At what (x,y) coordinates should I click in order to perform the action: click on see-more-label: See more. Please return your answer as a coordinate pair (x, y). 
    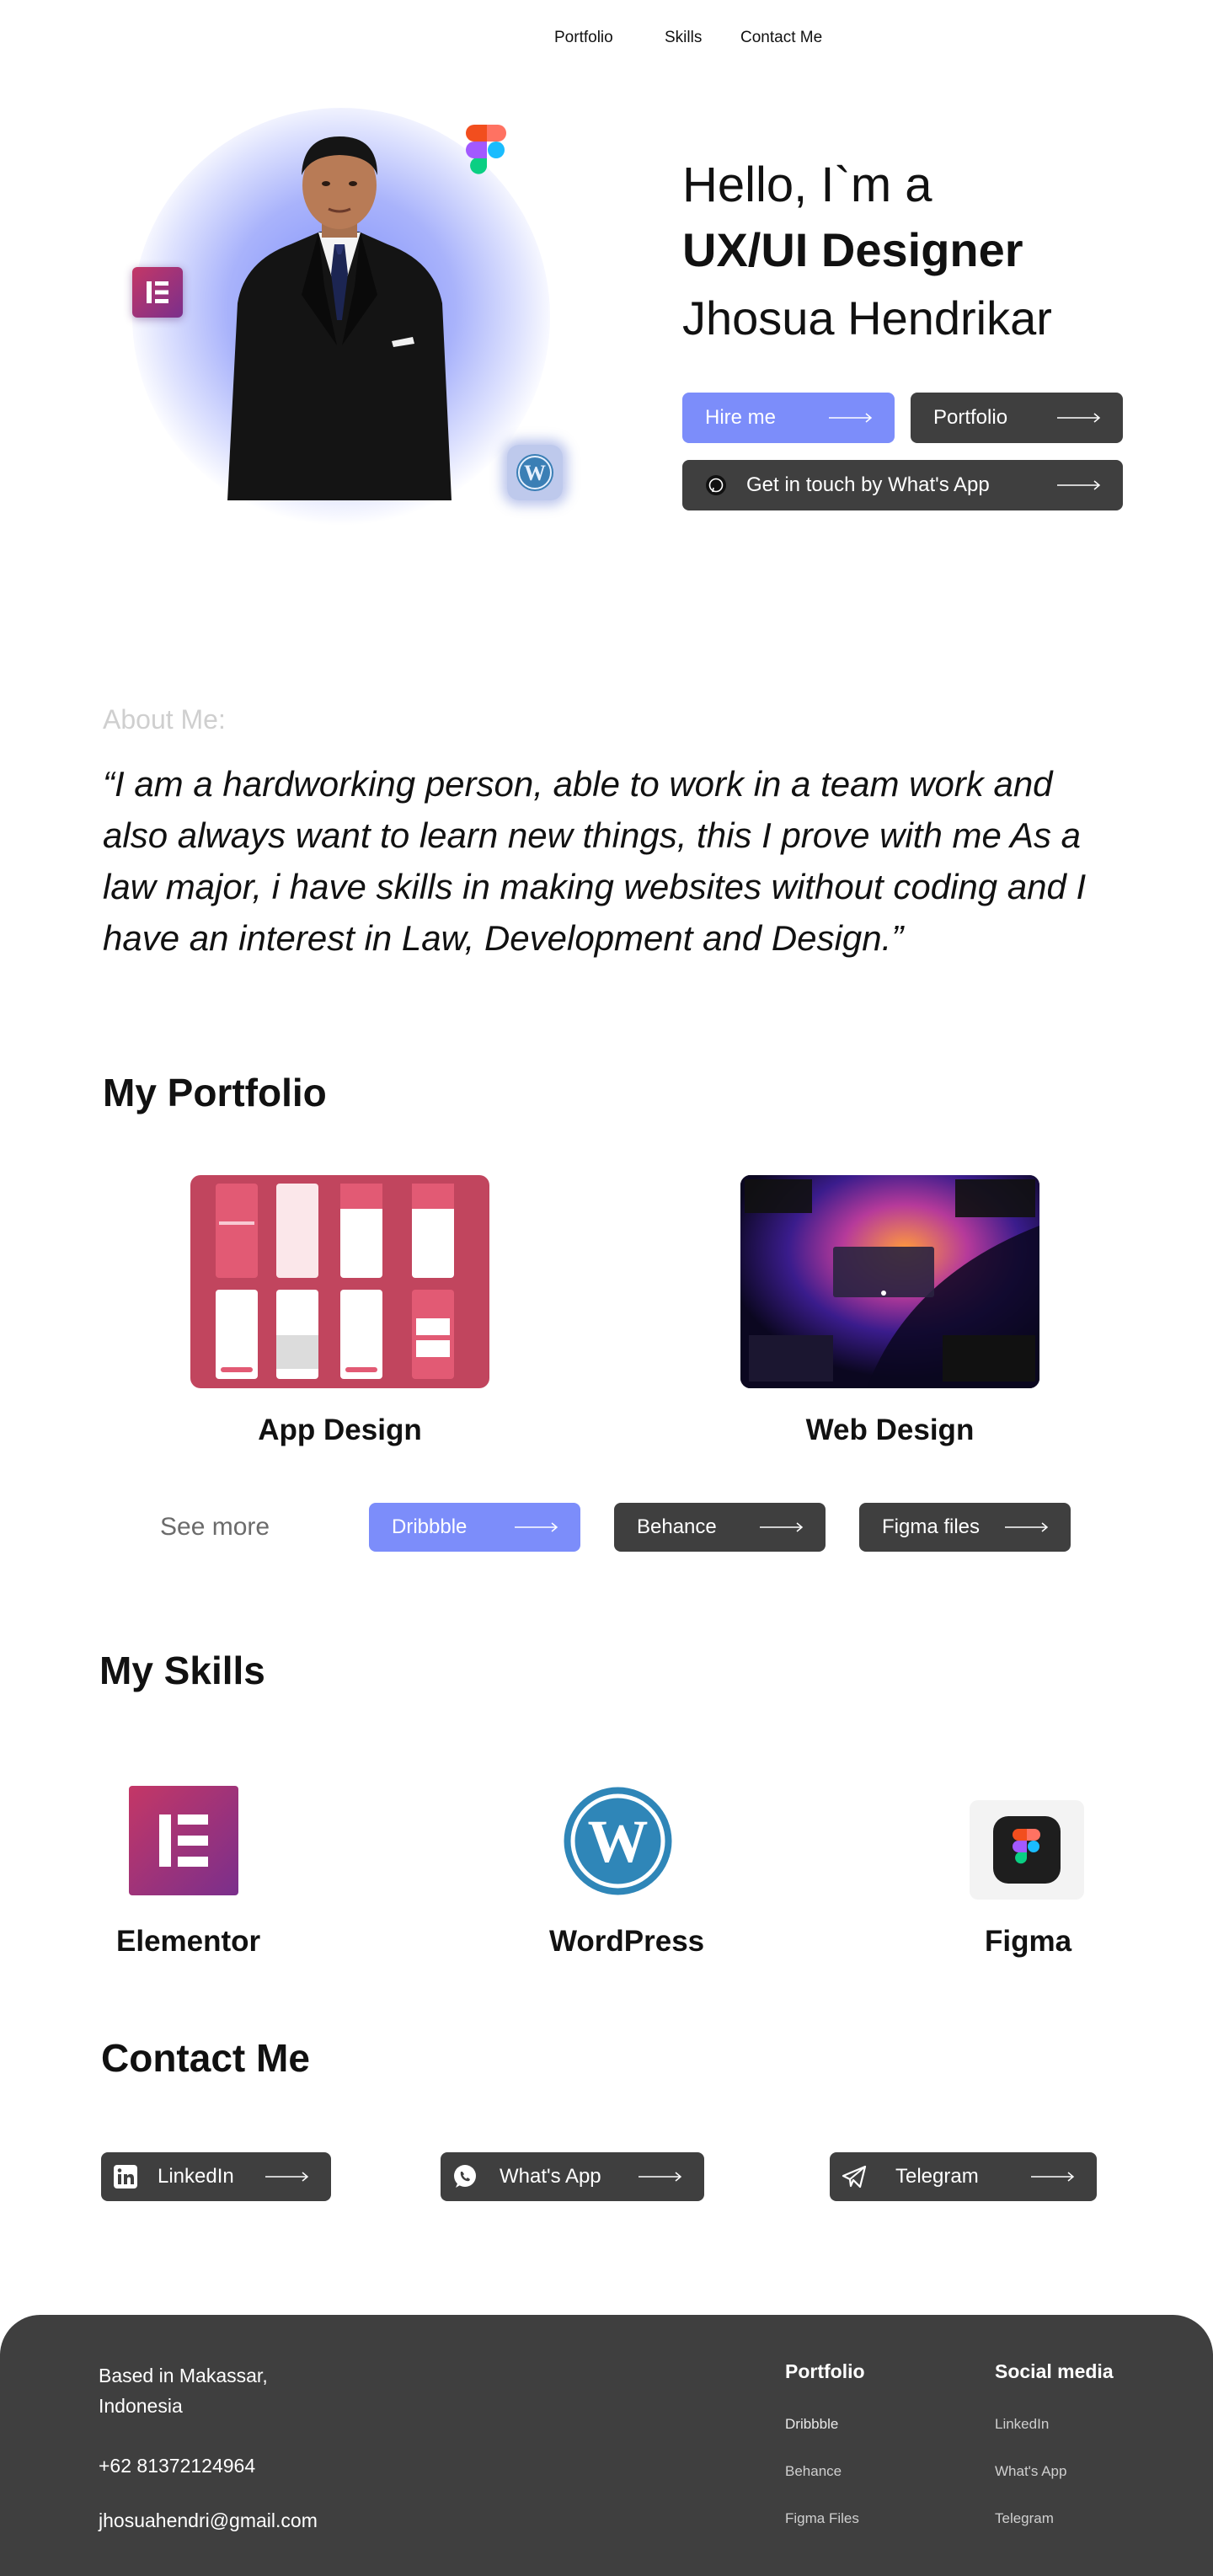
    Looking at the image, I should click on (215, 1527).